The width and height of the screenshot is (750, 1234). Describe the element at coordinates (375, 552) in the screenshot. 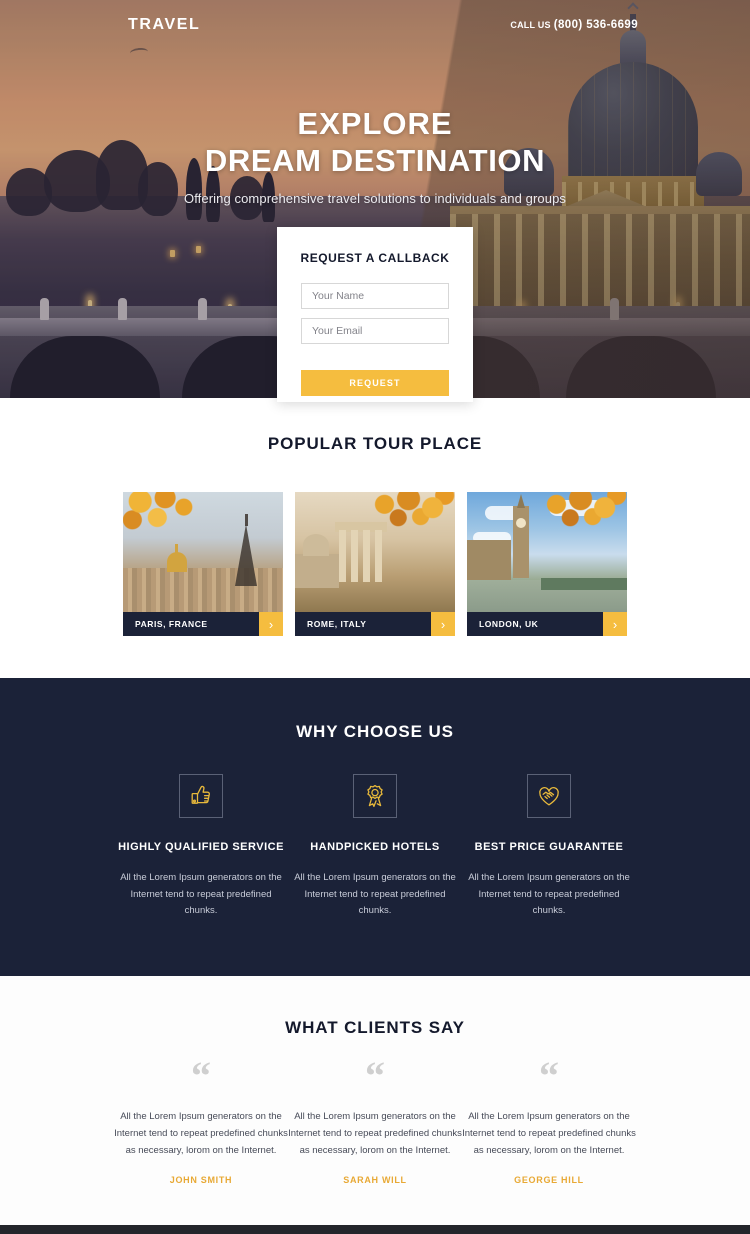

I see `tour-image-rome` at that location.